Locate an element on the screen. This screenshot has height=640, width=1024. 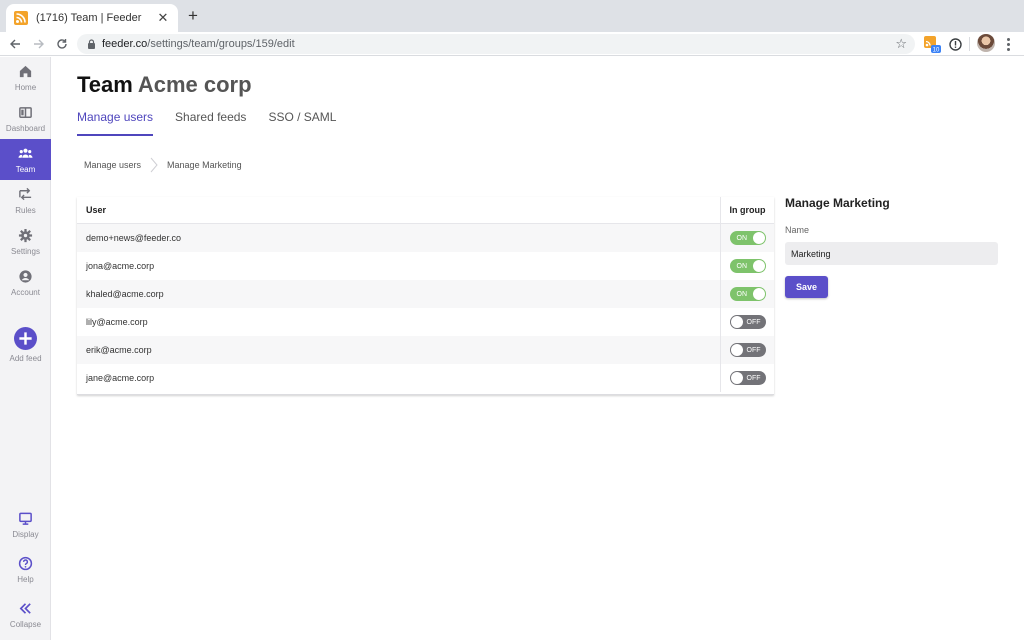
sidebar-item-label: Dashboard is located at coordinates (25, 128).